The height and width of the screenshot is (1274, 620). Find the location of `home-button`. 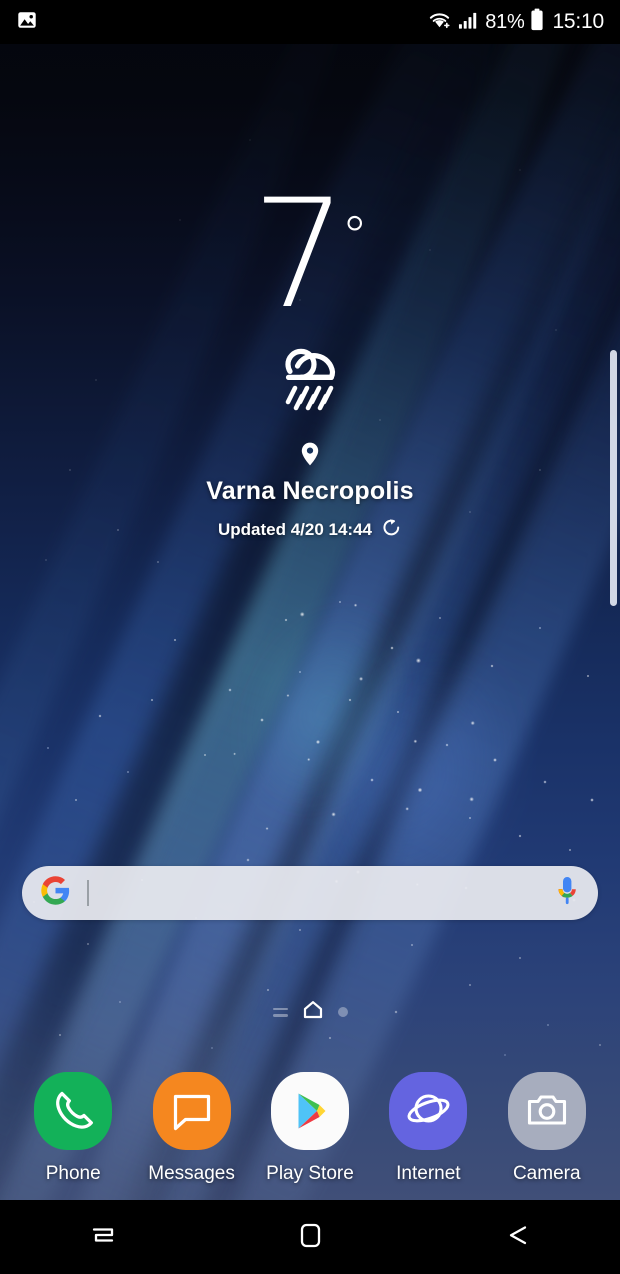

home-button is located at coordinates (310, 1237).